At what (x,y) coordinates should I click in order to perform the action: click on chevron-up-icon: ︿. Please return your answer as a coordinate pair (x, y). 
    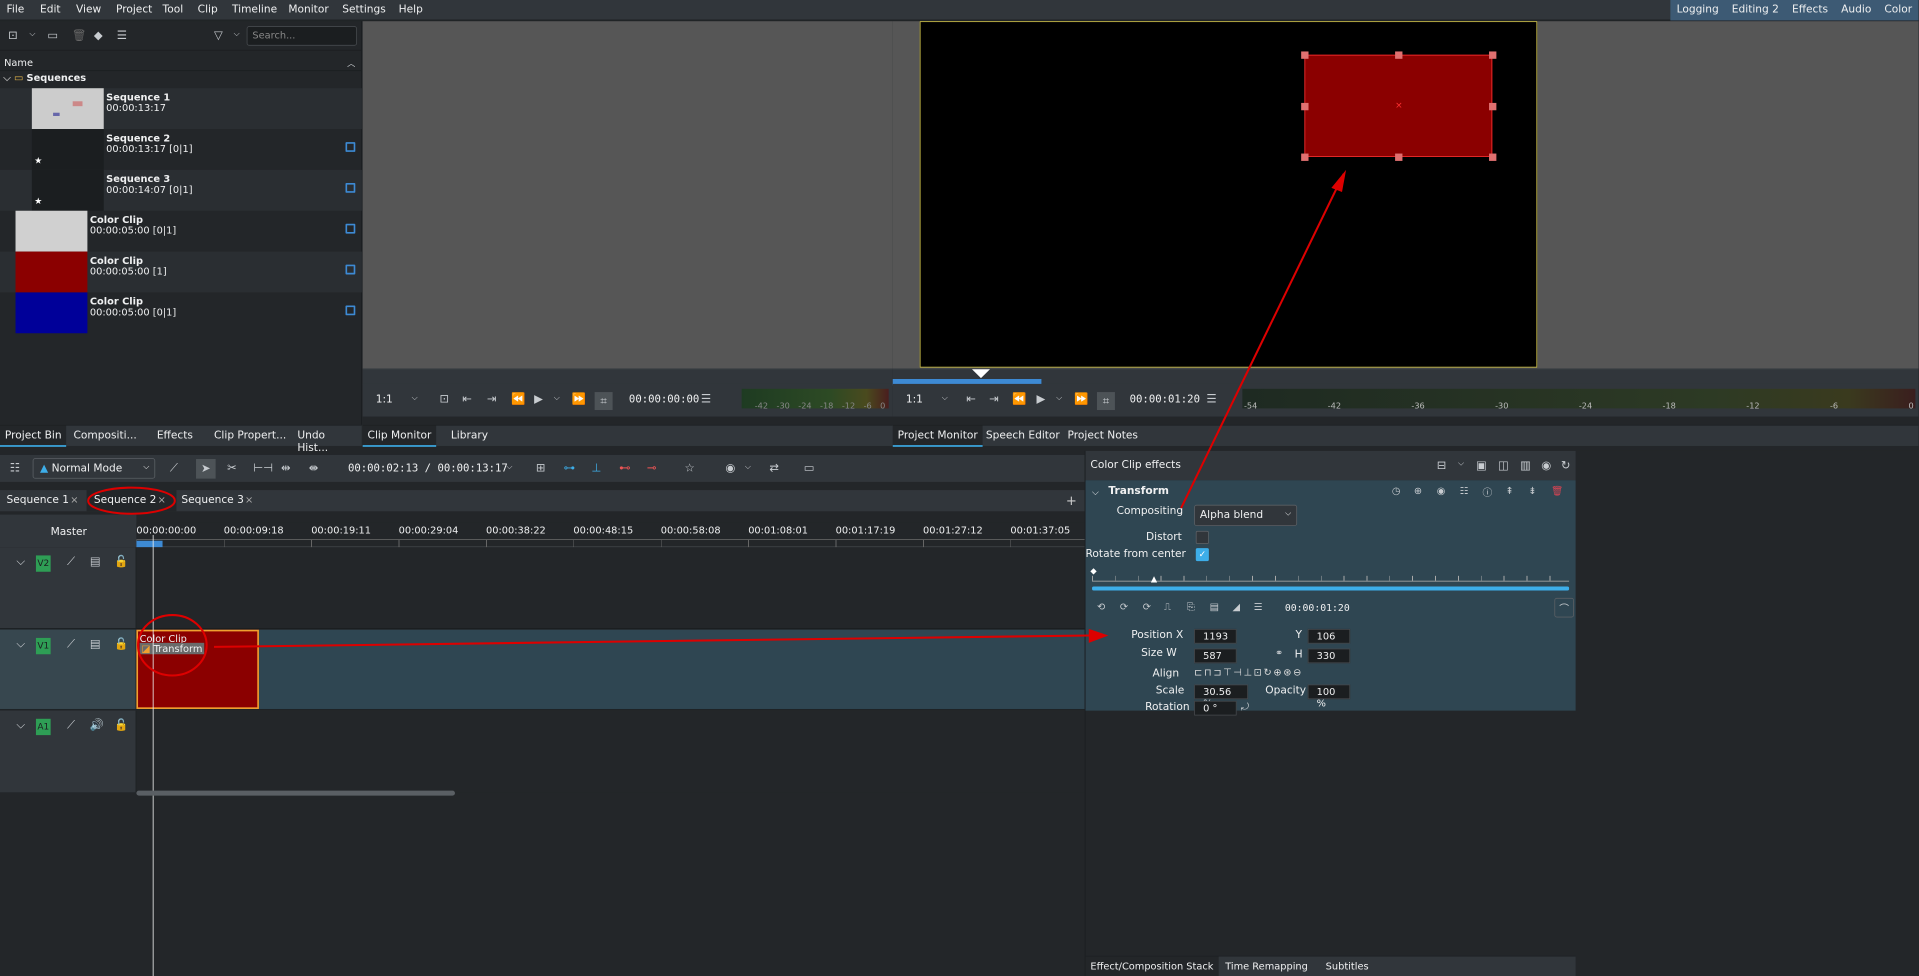
    Looking at the image, I should click on (351, 62).